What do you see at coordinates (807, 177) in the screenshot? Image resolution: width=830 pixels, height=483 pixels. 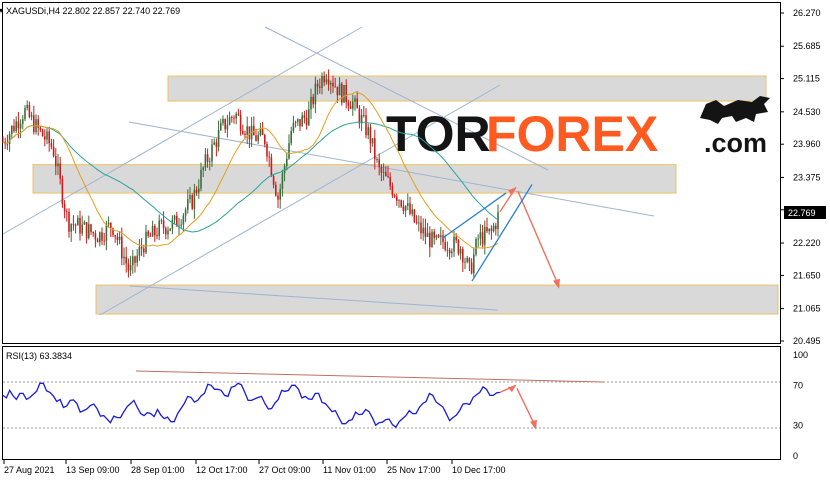 I see `price-tick-label: 23.375` at bounding box center [807, 177].